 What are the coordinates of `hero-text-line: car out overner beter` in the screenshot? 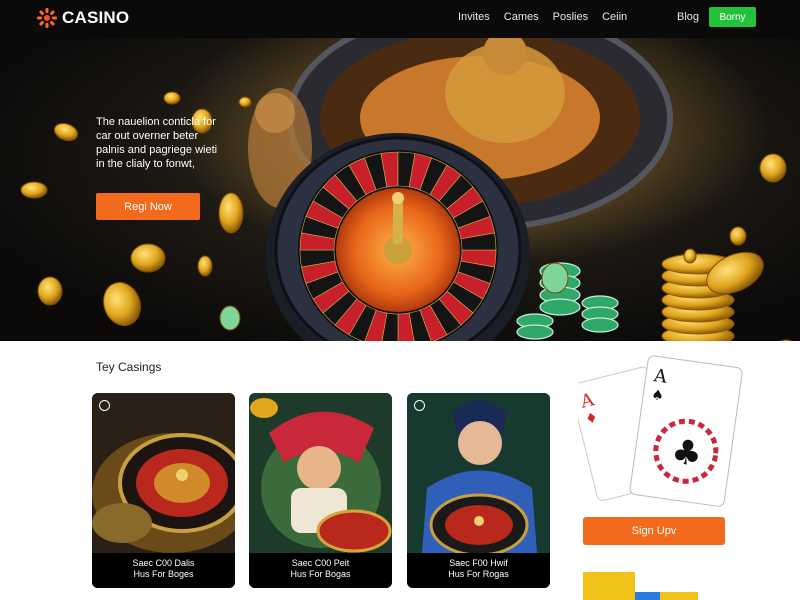 It's located at (147, 136).